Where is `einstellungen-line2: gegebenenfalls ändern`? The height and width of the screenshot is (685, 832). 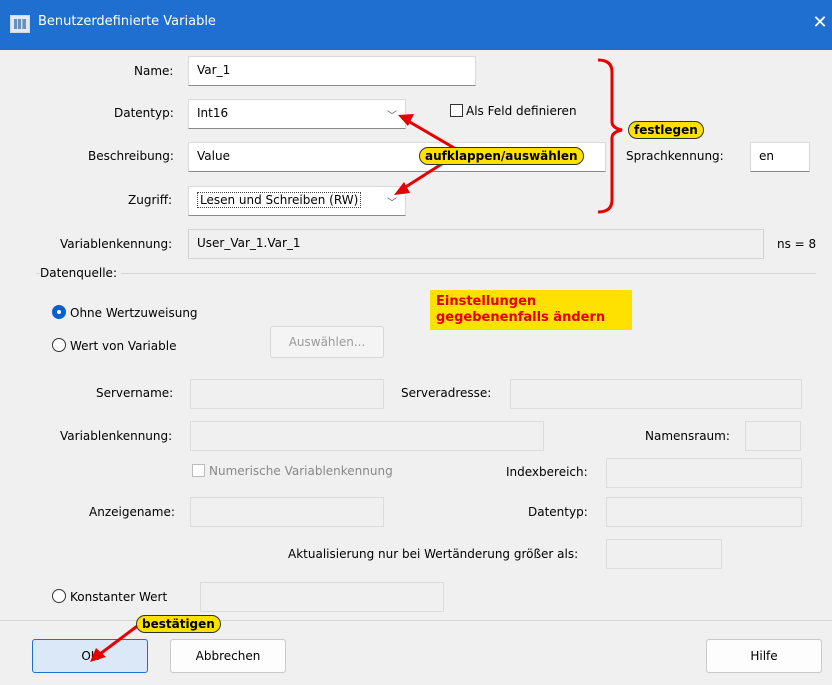 einstellungen-line2: gegebenenfalls ändern is located at coordinates (521, 317).